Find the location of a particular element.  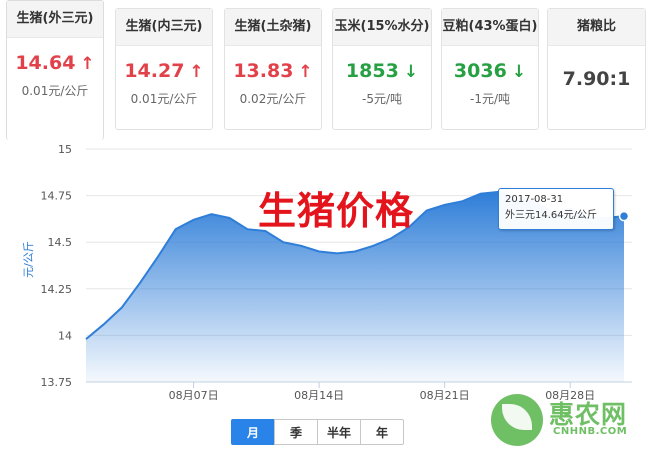

logo-domain: CNHNB.COM is located at coordinates (590, 431).